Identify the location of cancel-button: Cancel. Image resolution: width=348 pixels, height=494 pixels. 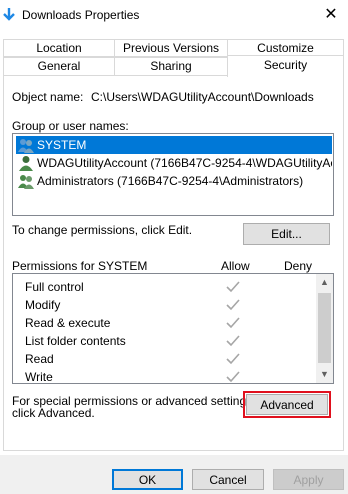
(228, 479).